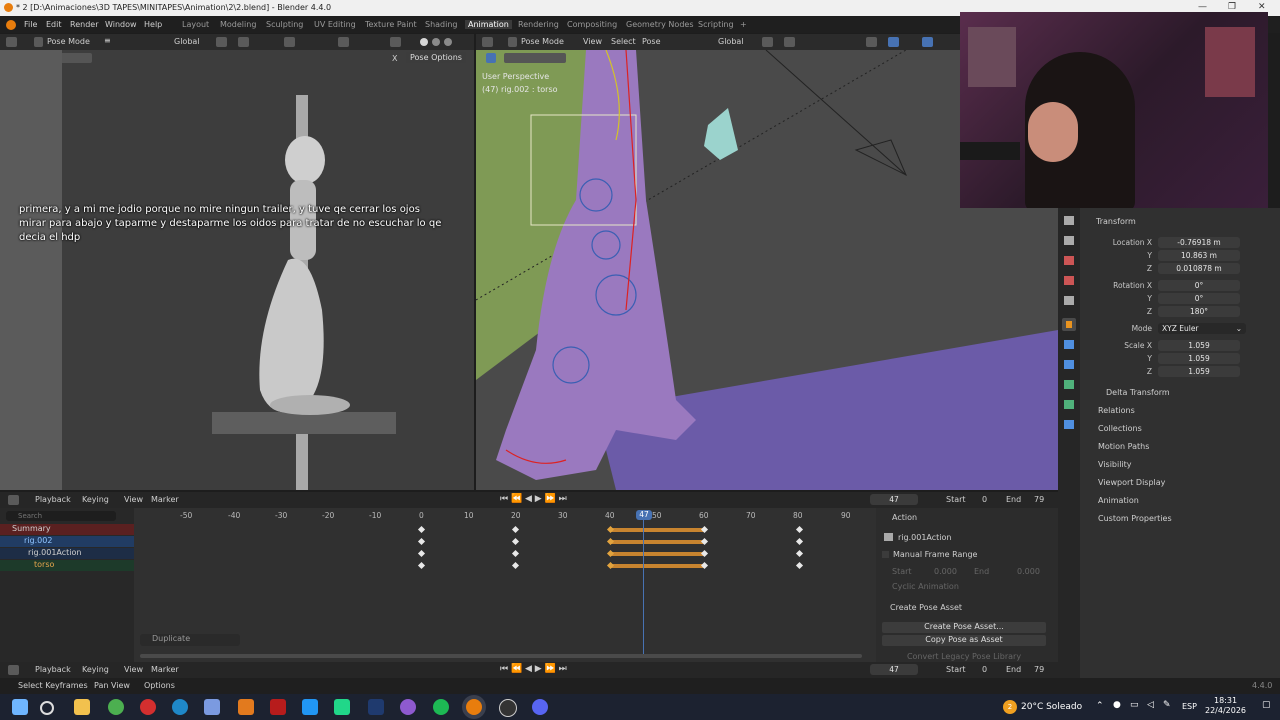 This screenshot has width=1280, height=720. What do you see at coordinates (1118, 500) in the screenshot?
I see `animation-section: Animation` at bounding box center [1118, 500].